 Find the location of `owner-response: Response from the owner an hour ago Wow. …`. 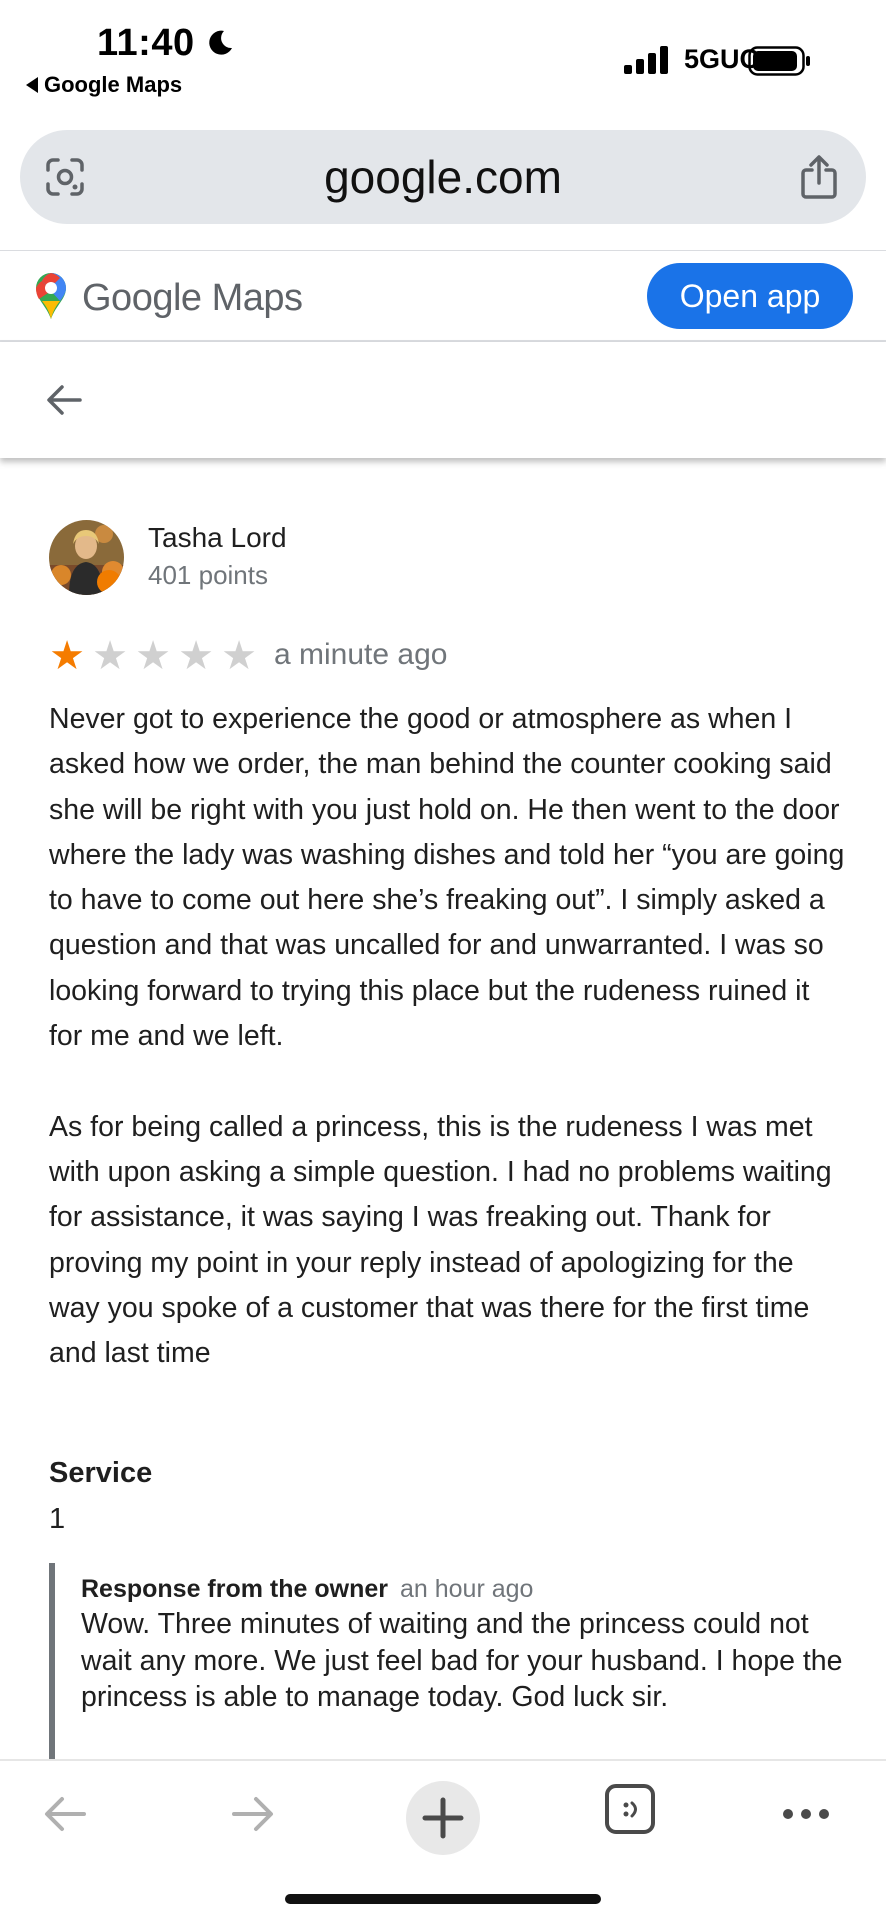

owner-response: Response from the owner an hour ago Wow. … is located at coordinates (449, 1661).